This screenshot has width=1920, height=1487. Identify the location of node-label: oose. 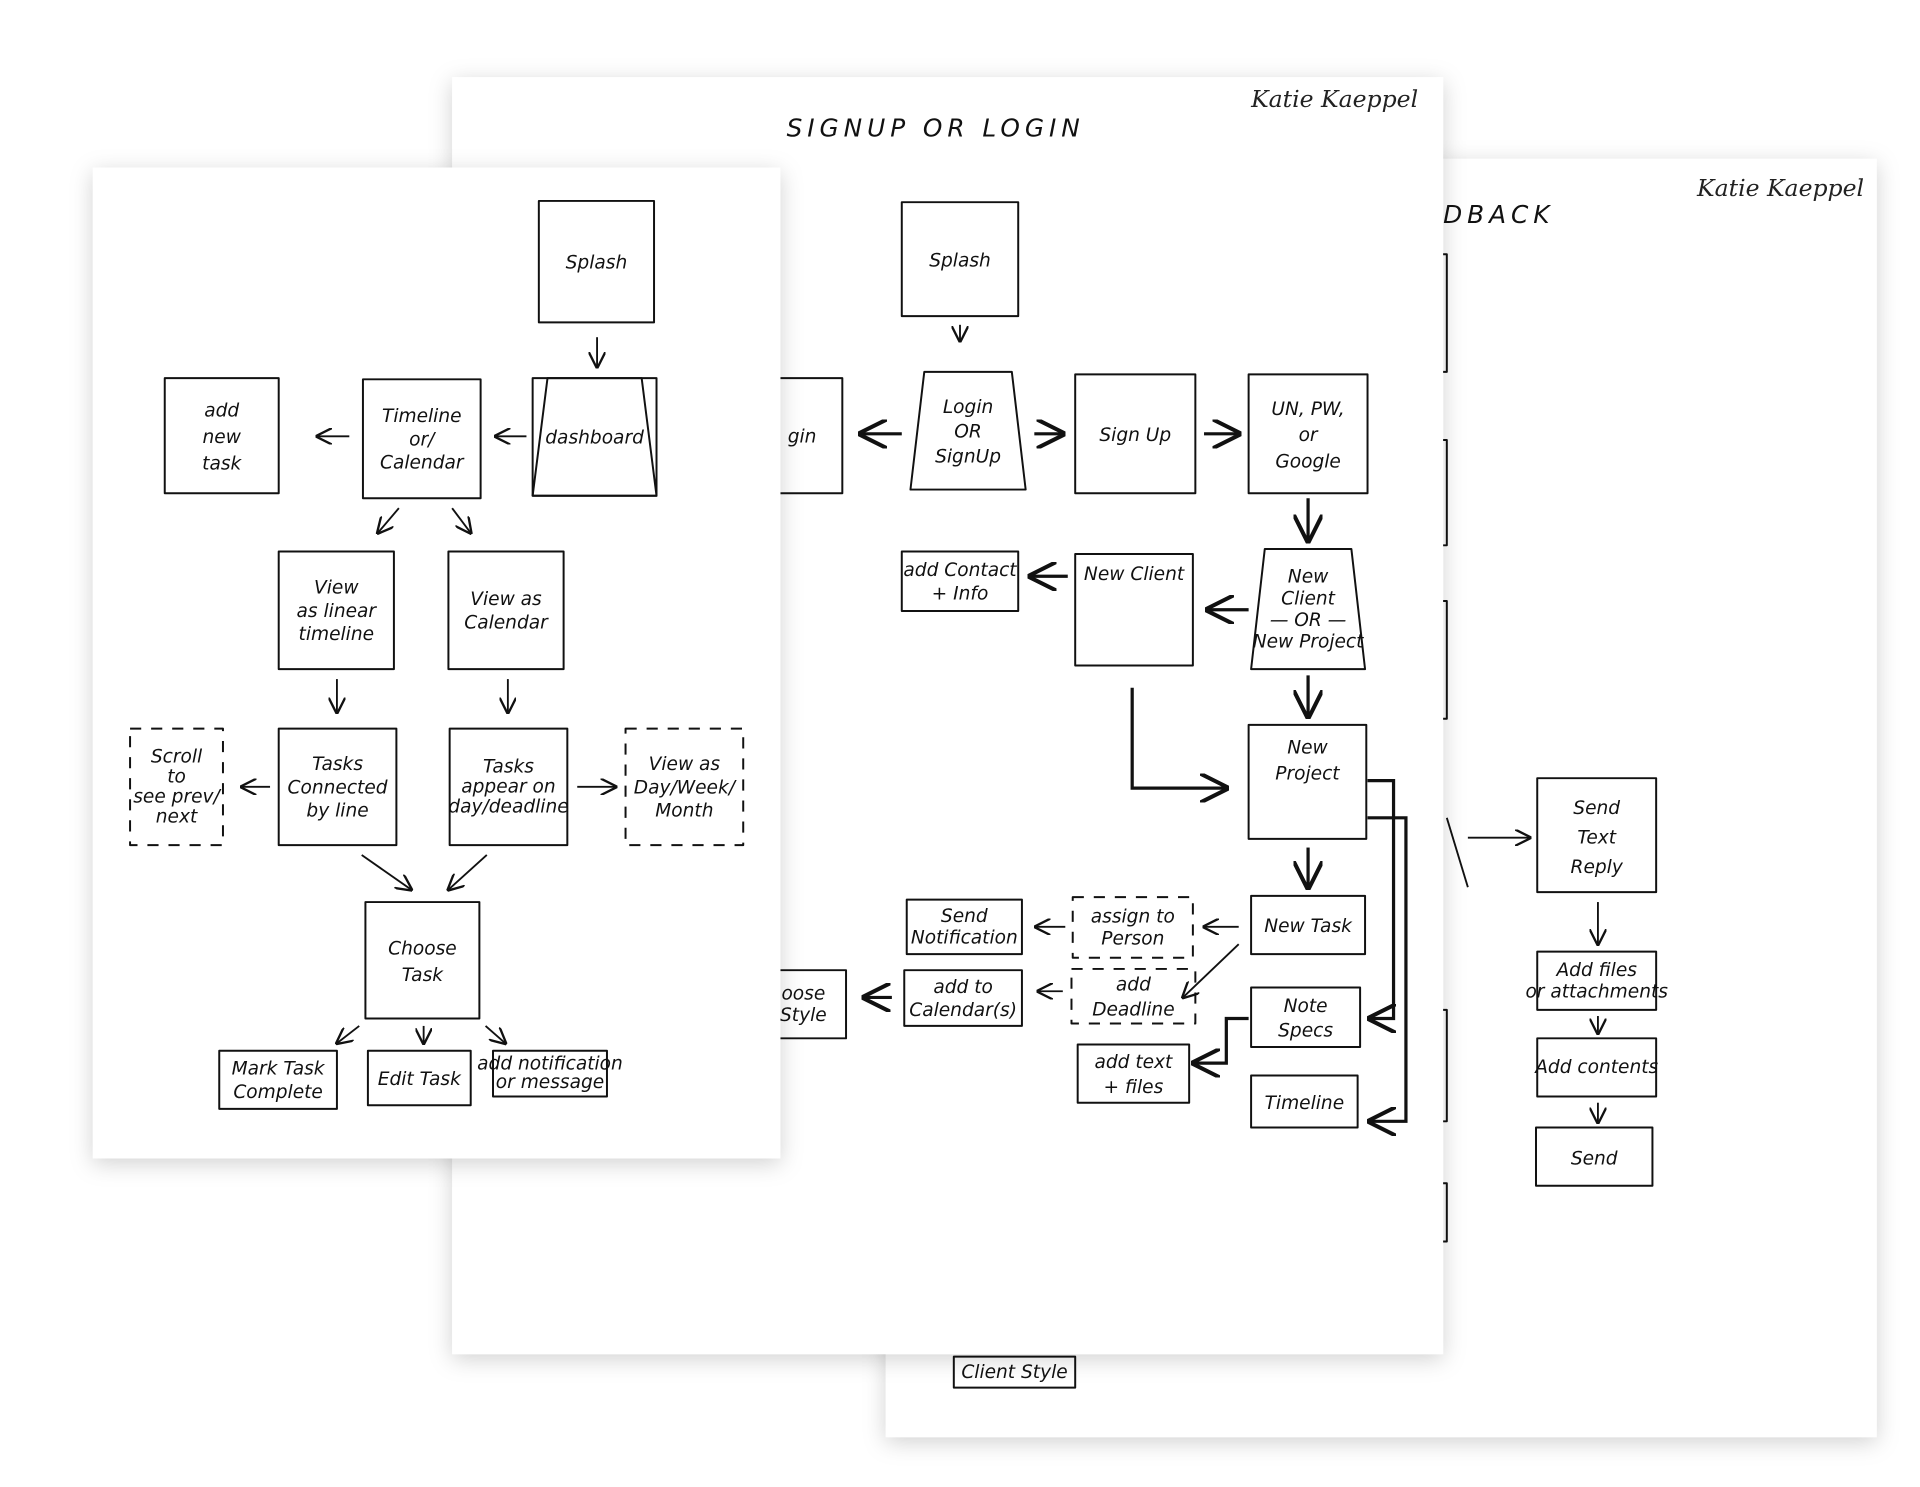
(803, 993).